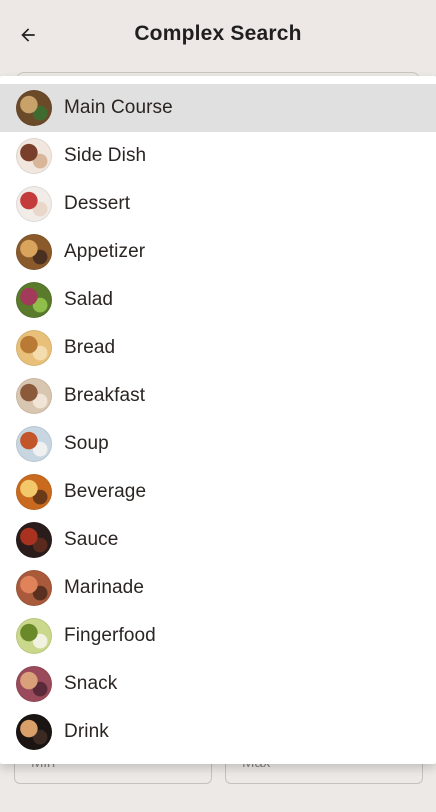 This screenshot has width=436, height=812. Describe the element at coordinates (104, 587) in the screenshot. I see `dropdown-item-label: Marinade` at that location.